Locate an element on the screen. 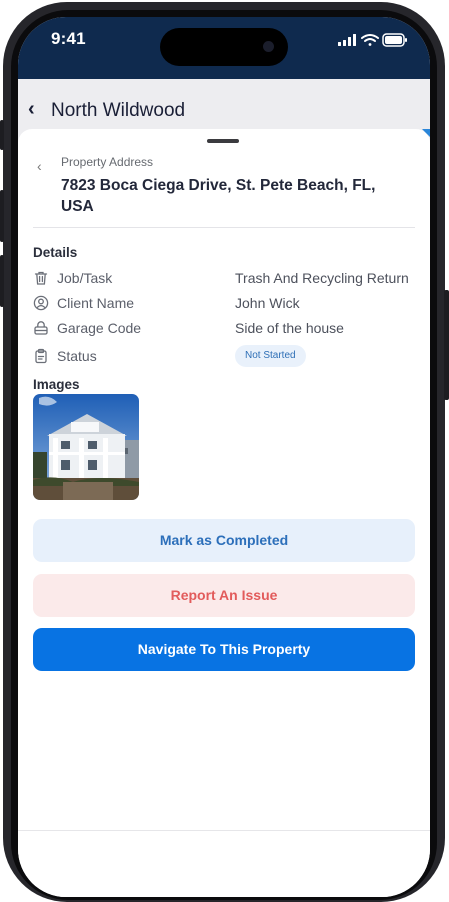 Image resolution: width=449 pixels, height=902 pixels. status-time: 9:41 is located at coordinates (68, 38).